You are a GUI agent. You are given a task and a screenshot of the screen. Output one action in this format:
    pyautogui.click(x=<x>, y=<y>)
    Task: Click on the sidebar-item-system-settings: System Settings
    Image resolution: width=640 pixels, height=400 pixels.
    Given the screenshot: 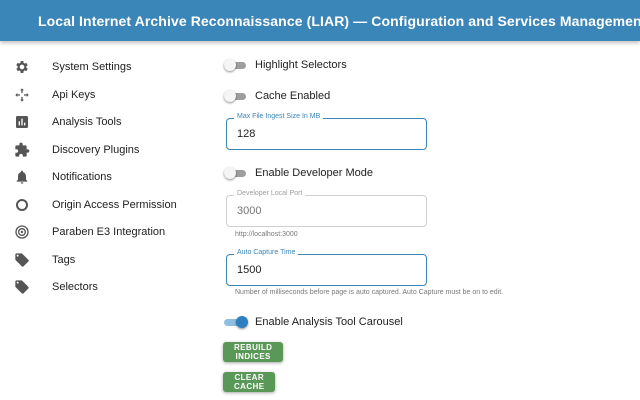 What is the action you would take?
    pyautogui.click(x=105, y=67)
    